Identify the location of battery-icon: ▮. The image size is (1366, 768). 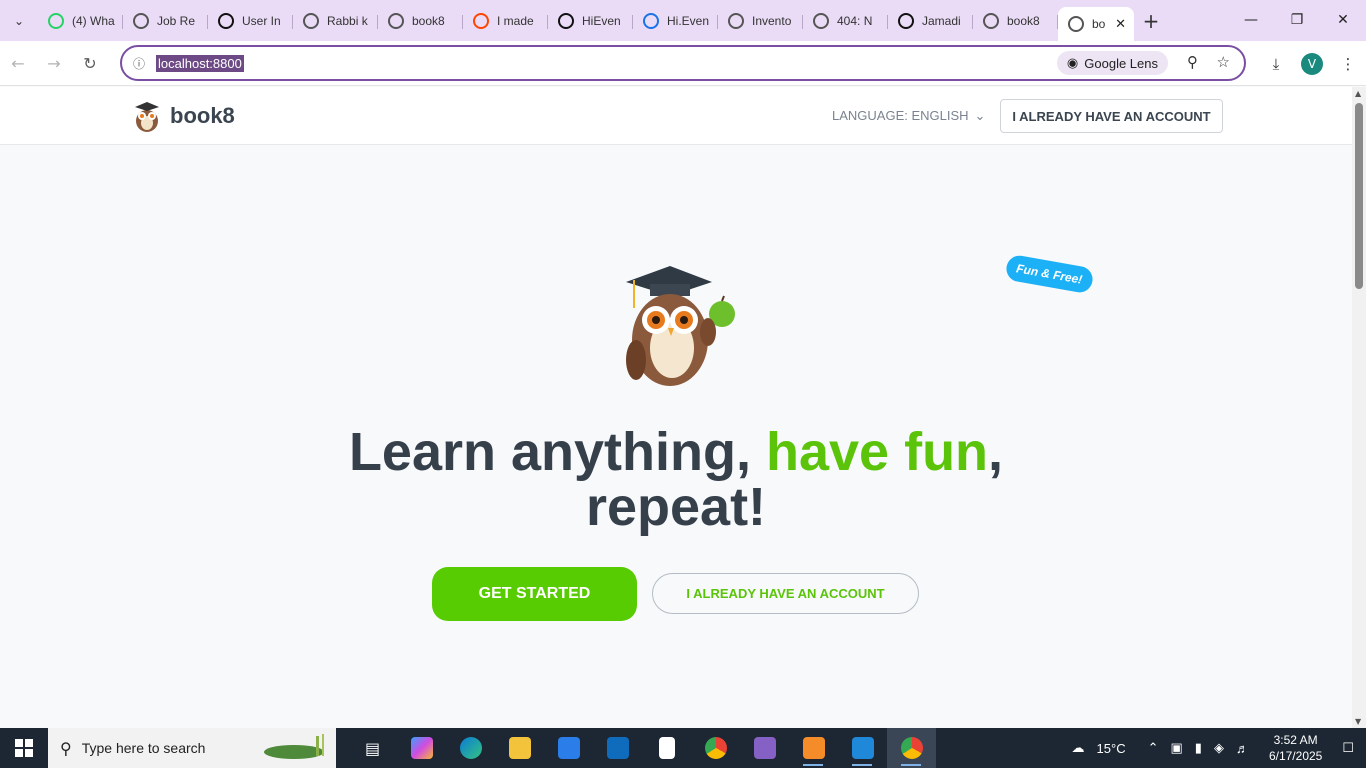
(1198, 748).